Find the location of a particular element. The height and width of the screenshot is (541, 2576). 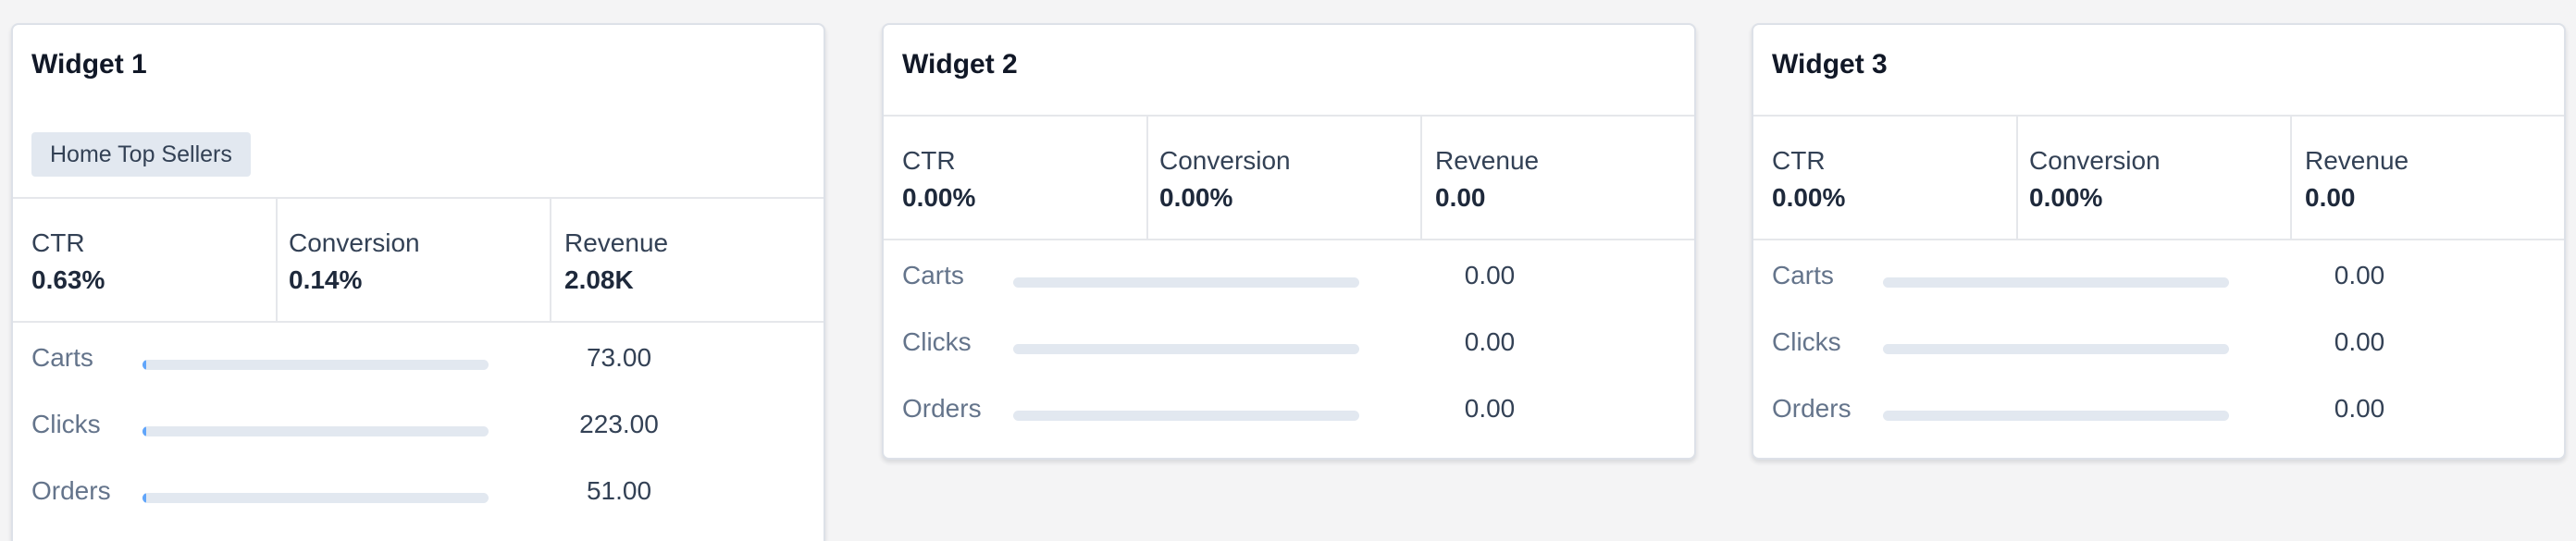

stat-conversion: Conversion 0.14% is located at coordinates (415, 260).